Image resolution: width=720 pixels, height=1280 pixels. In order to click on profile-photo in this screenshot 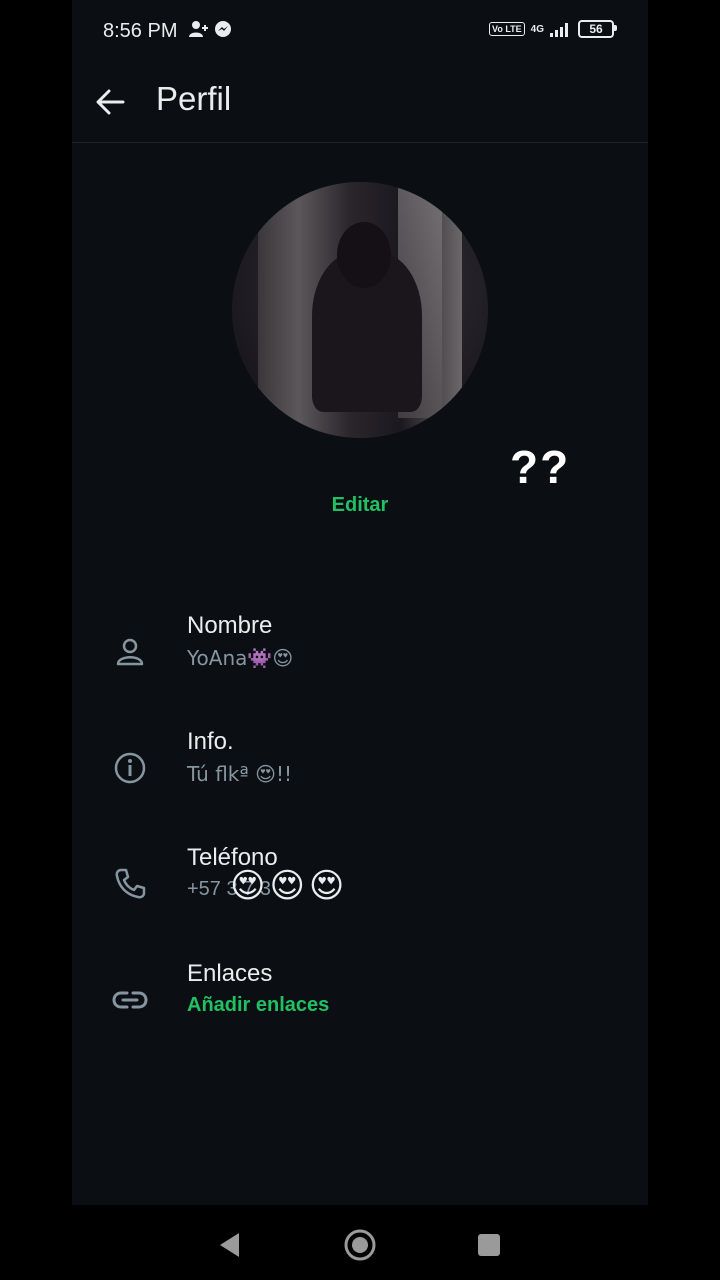, I will do `click(360, 310)`.